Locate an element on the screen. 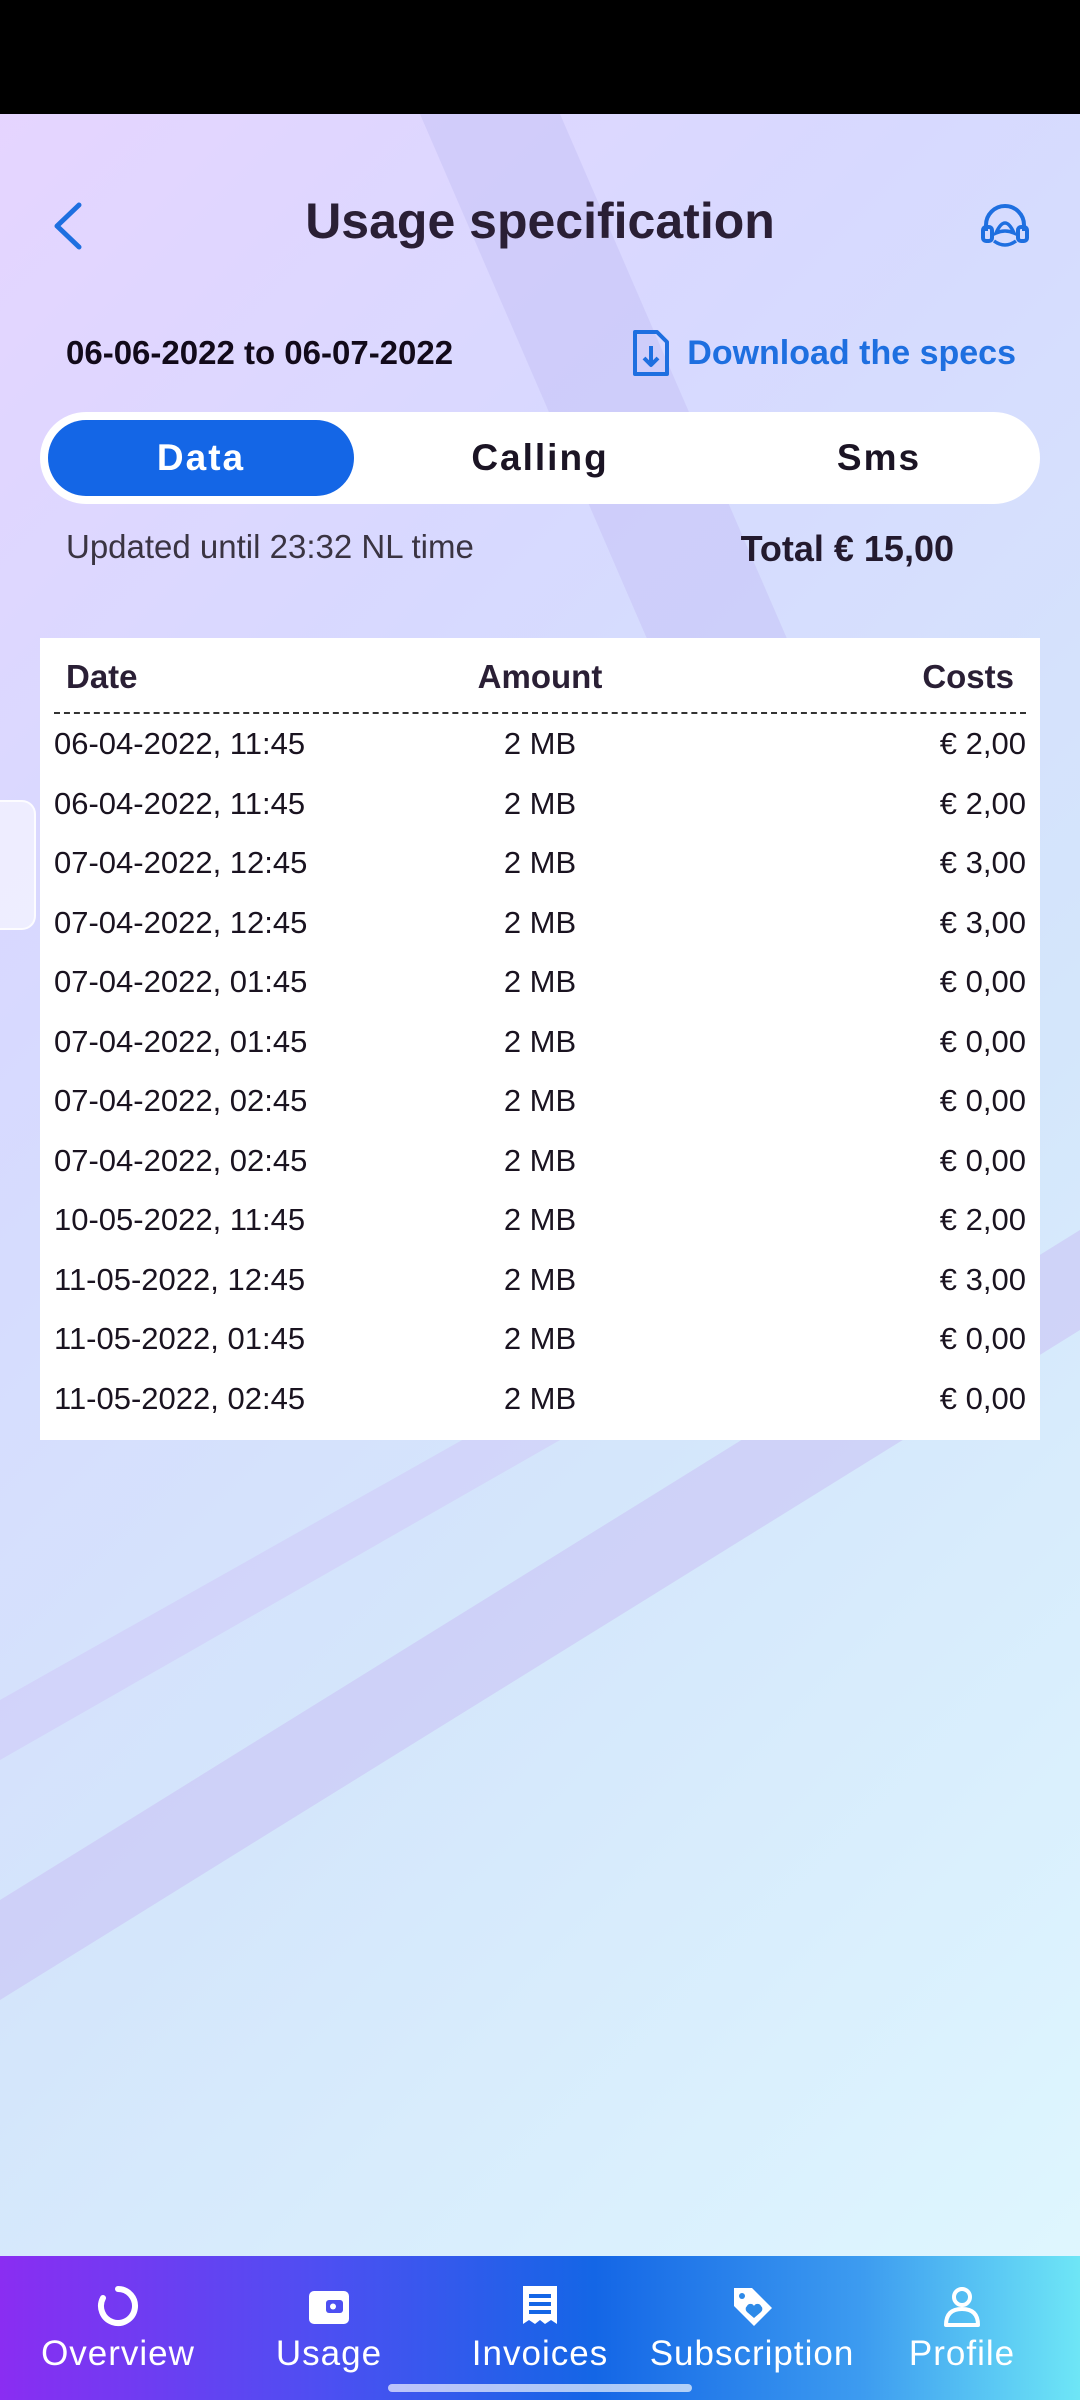 The image size is (1080, 2400). updated-timestamp: Updated until 23:32 NL time is located at coordinates (270, 546).